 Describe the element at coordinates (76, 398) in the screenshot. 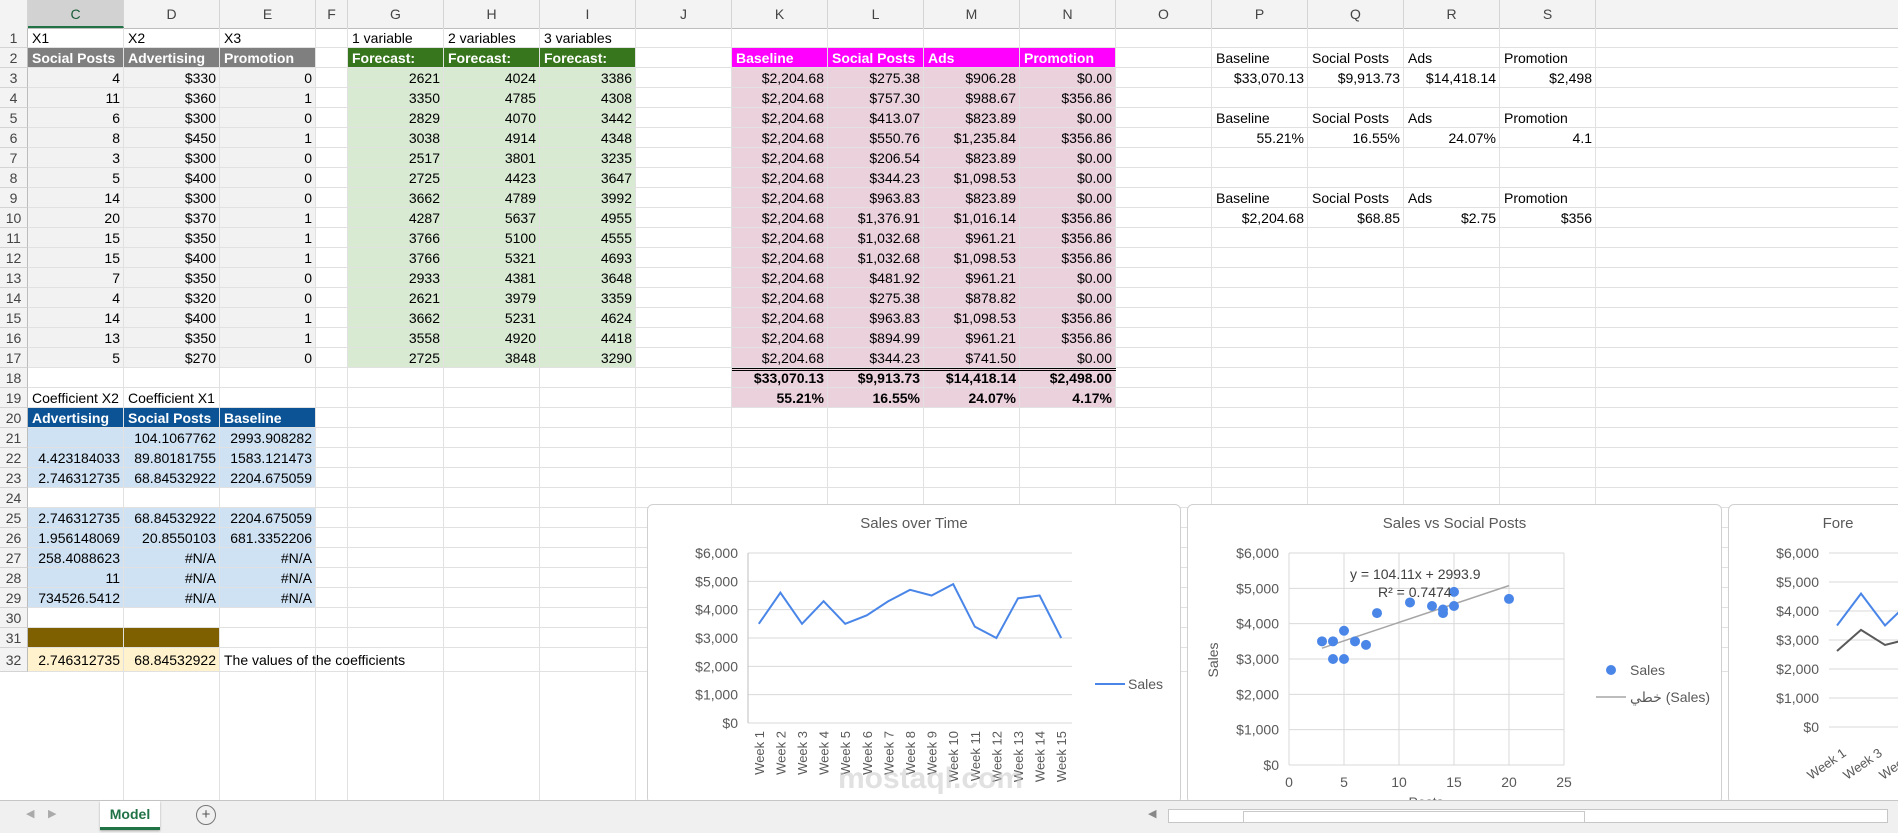

I see `cell-c19: Coefficient X2` at that location.